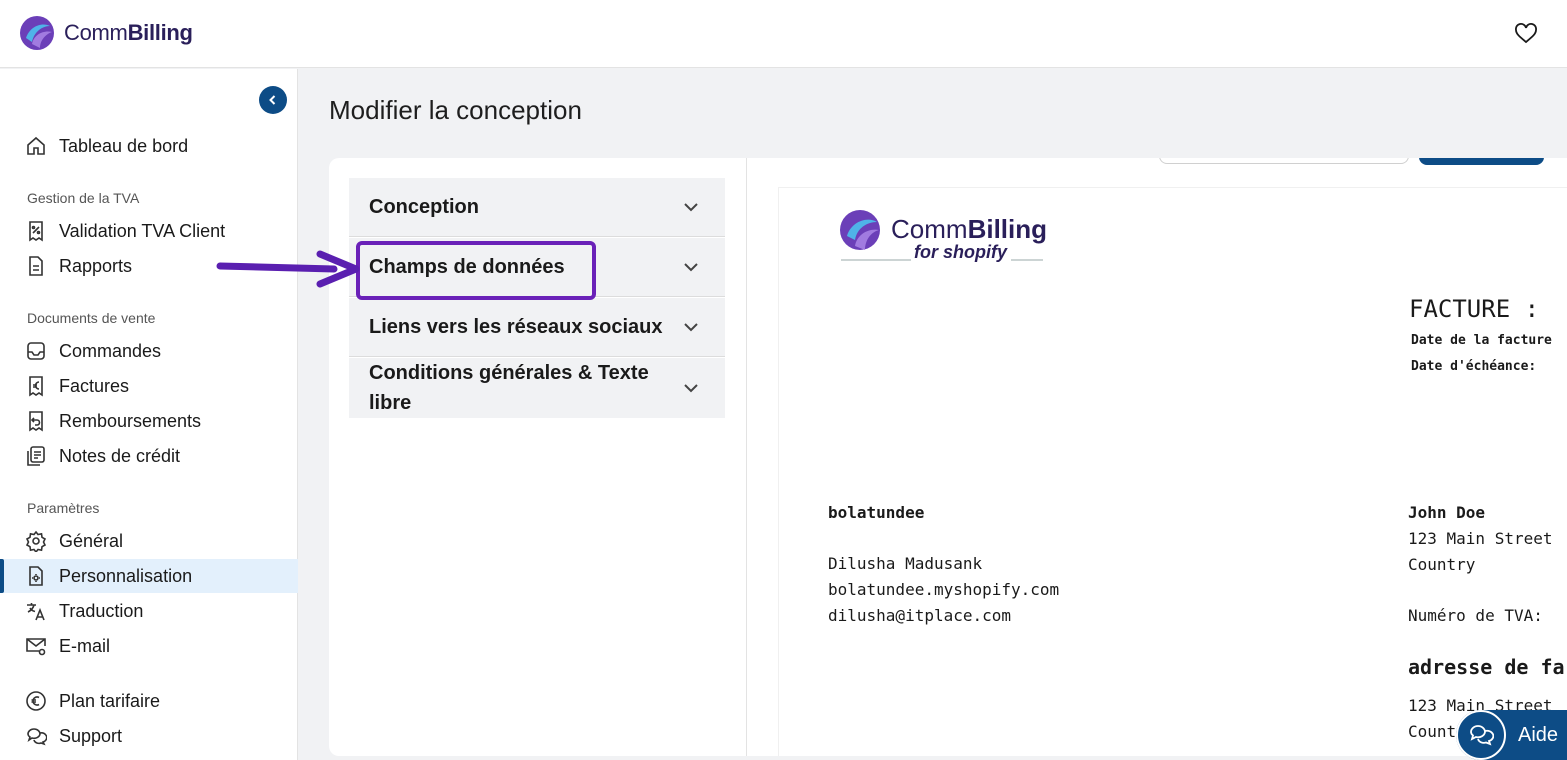 The width and height of the screenshot is (1567, 760). I want to click on chat-bubbles-icon, so click(1481, 735).